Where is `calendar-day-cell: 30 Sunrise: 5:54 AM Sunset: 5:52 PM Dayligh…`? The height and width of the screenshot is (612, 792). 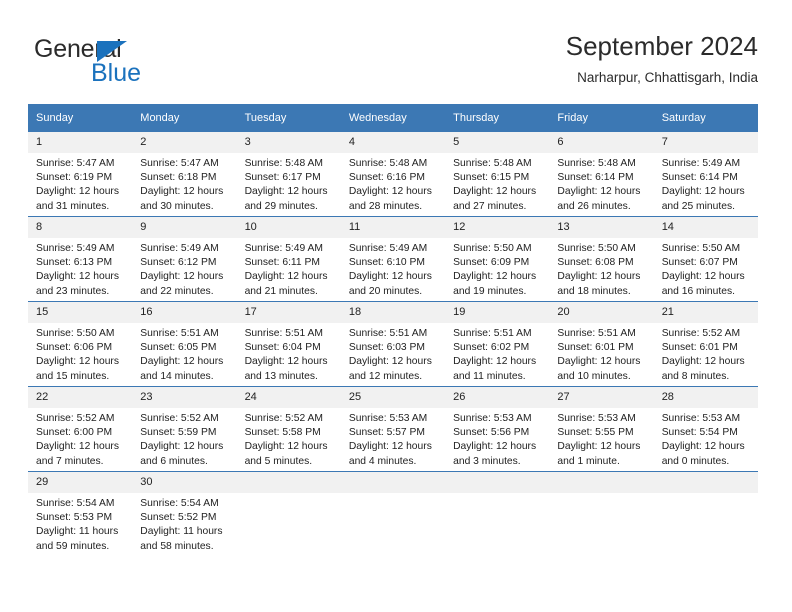
calendar-day-cell: 30 Sunrise: 5:54 AM Sunset: 5:52 PM Dayligh… is located at coordinates (184, 513).